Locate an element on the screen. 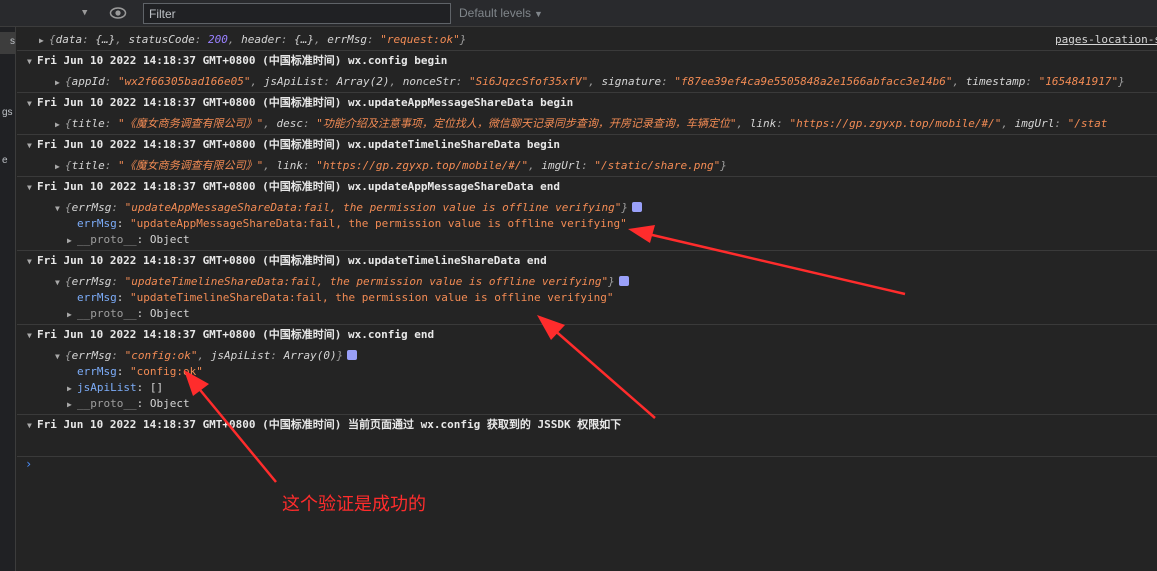  prop-key: desc is located at coordinates (290, 123).